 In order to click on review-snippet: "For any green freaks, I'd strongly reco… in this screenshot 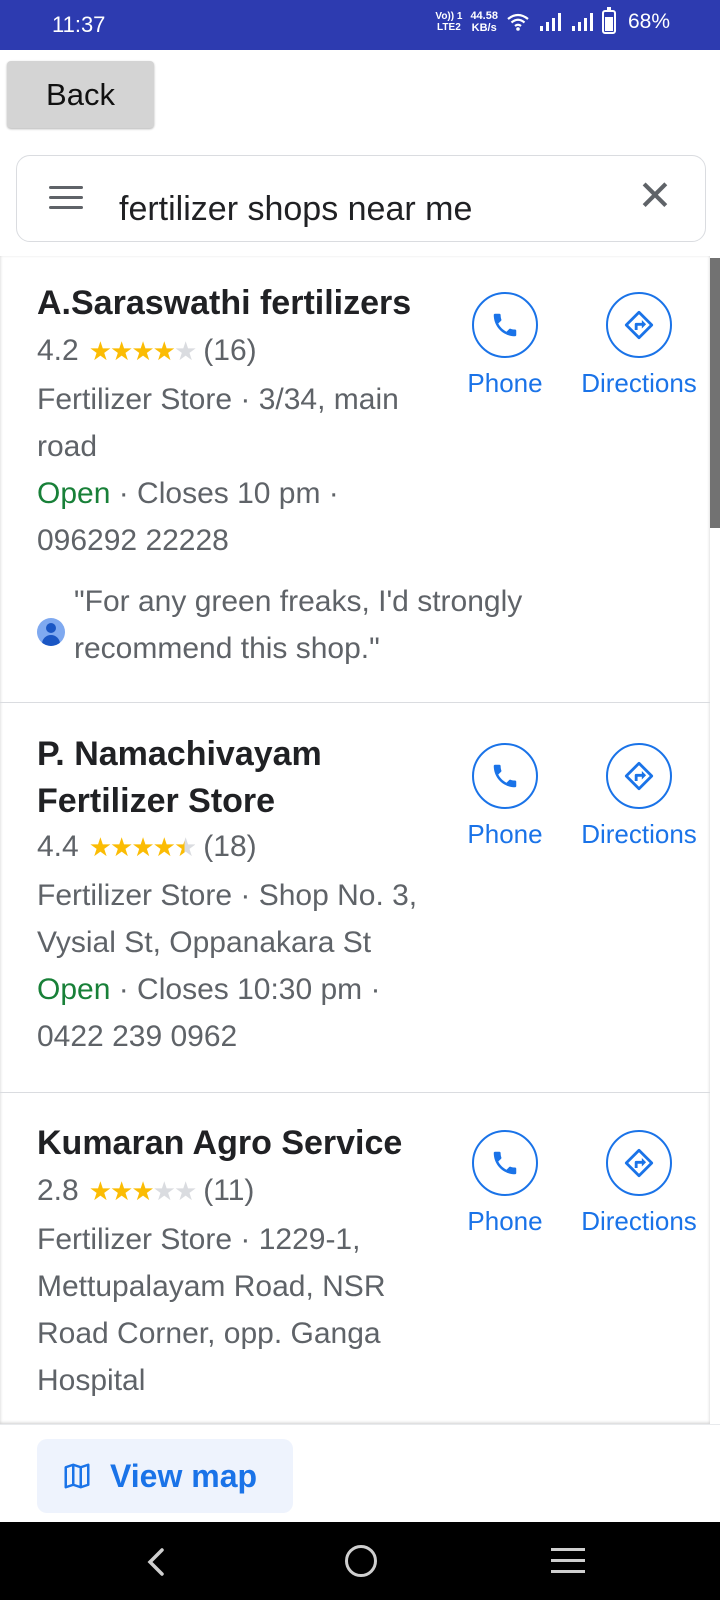, I will do `click(317, 625)`.